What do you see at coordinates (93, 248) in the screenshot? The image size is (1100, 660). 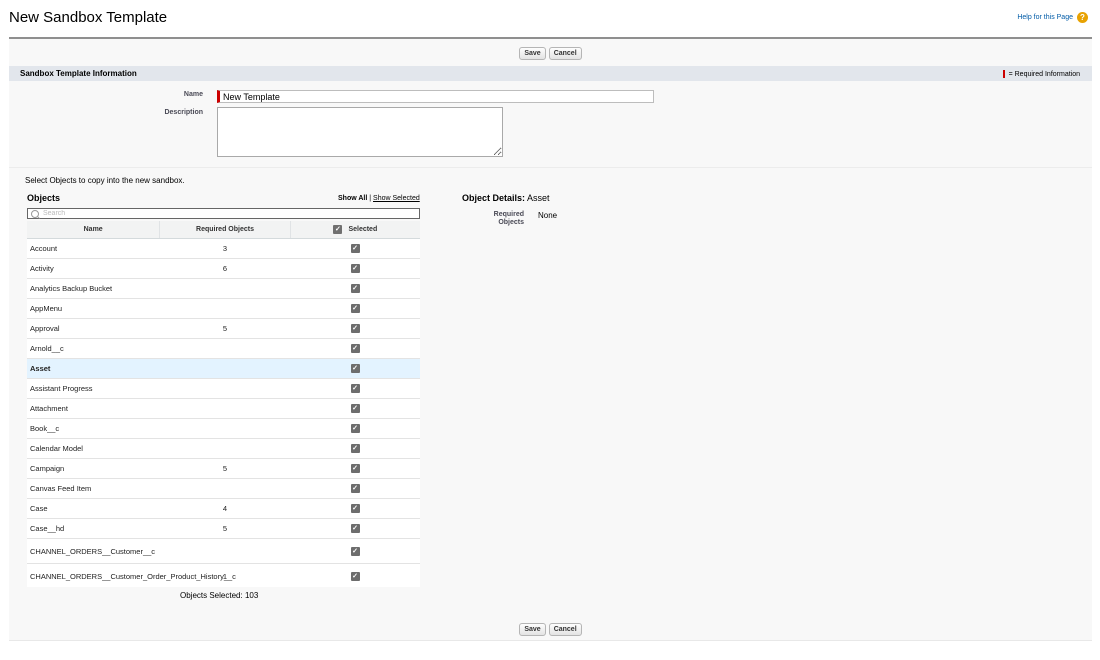 I see `object-name-cell: Account` at bounding box center [93, 248].